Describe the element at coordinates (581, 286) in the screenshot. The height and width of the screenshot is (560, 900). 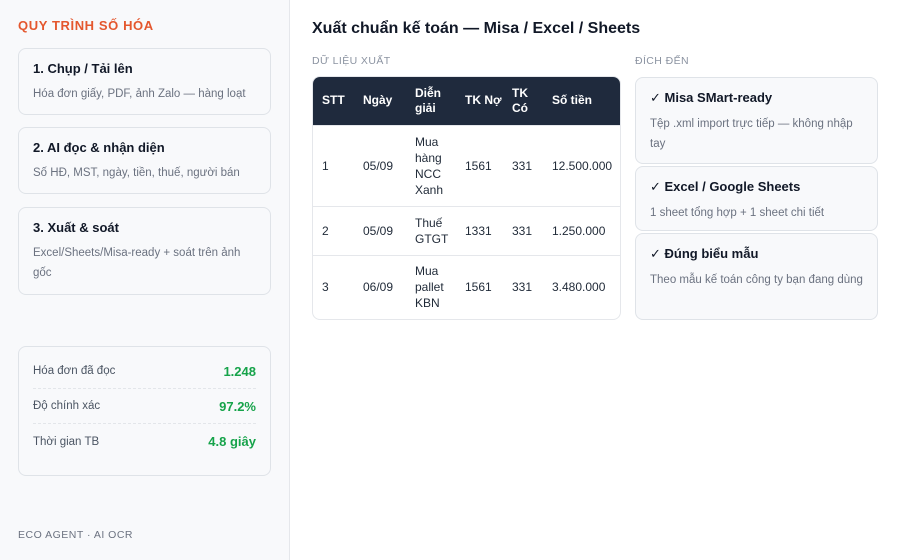
I see `table-cell: 3.480.000` at that location.